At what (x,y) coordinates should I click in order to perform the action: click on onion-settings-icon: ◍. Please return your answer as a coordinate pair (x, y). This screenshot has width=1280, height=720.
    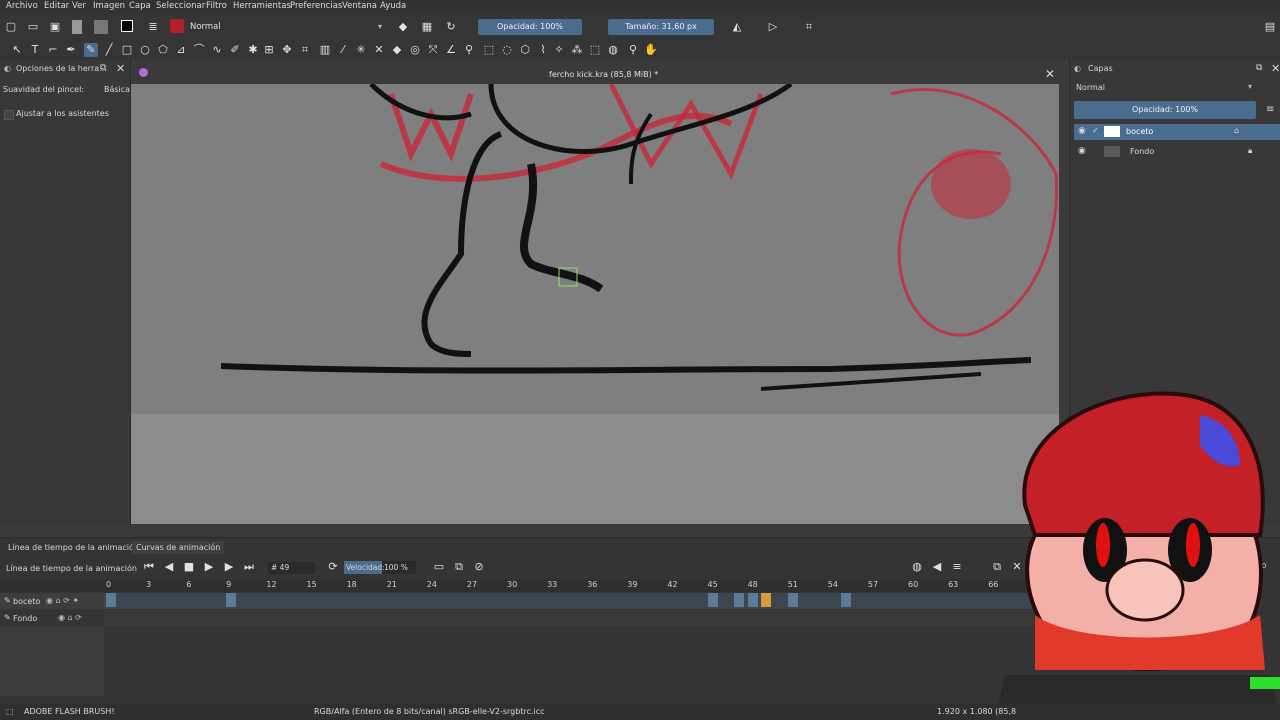
    Looking at the image, I should click on (917, 567).